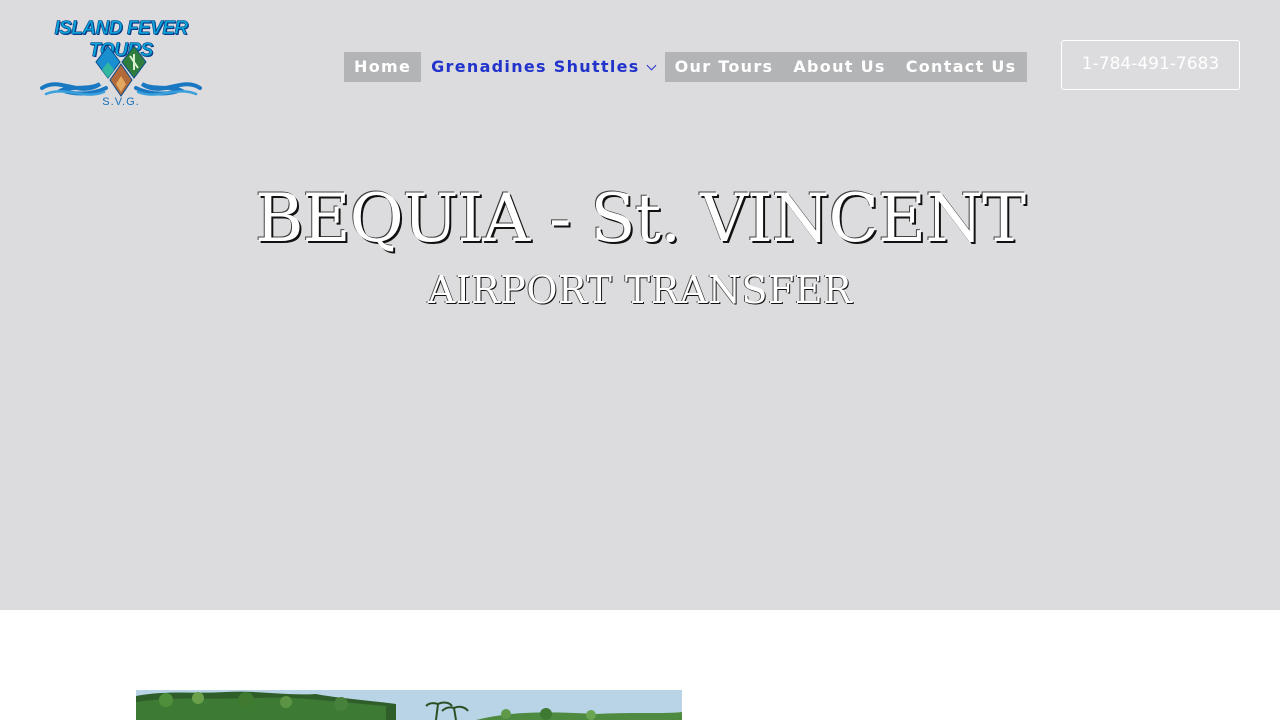 This screenshot has height=720, width=1280. I want to click on phone-button: 1-784-491-7683, so click(1150, 65).